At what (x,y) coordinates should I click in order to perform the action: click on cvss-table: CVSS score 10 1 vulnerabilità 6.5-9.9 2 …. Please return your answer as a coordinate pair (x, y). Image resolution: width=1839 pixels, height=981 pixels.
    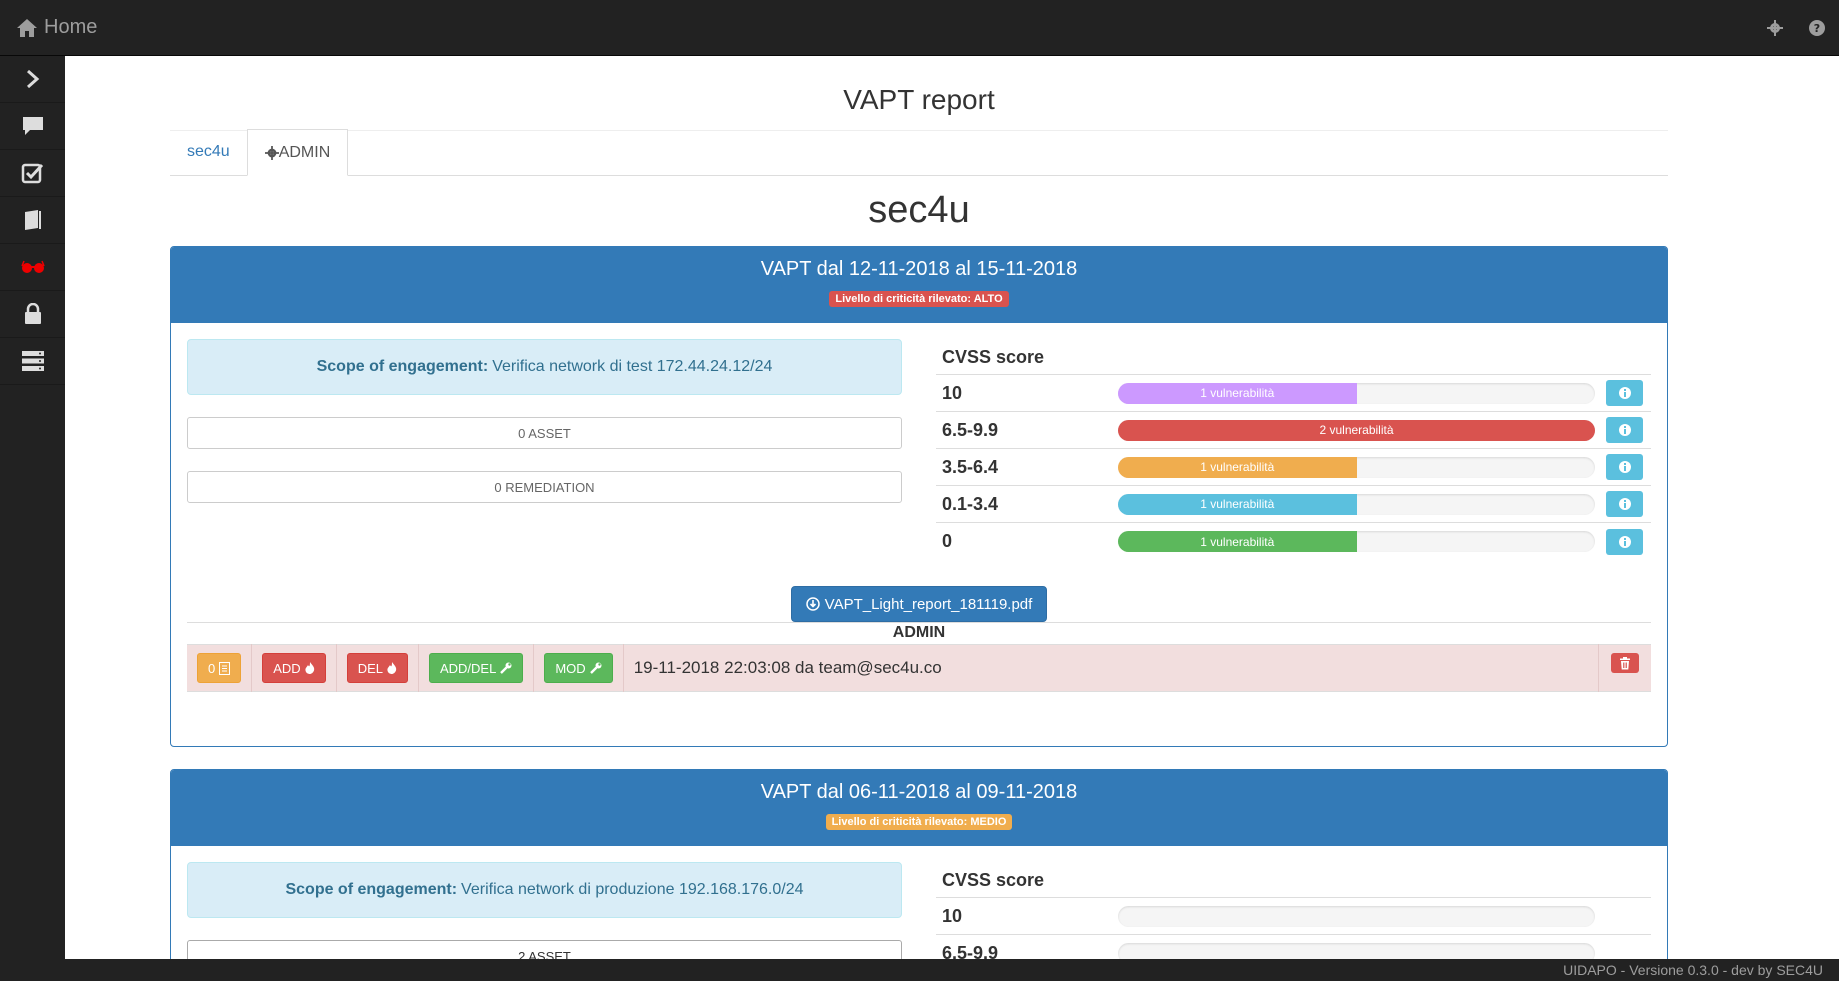
    Looking at the image, I should click on (1293, 449).